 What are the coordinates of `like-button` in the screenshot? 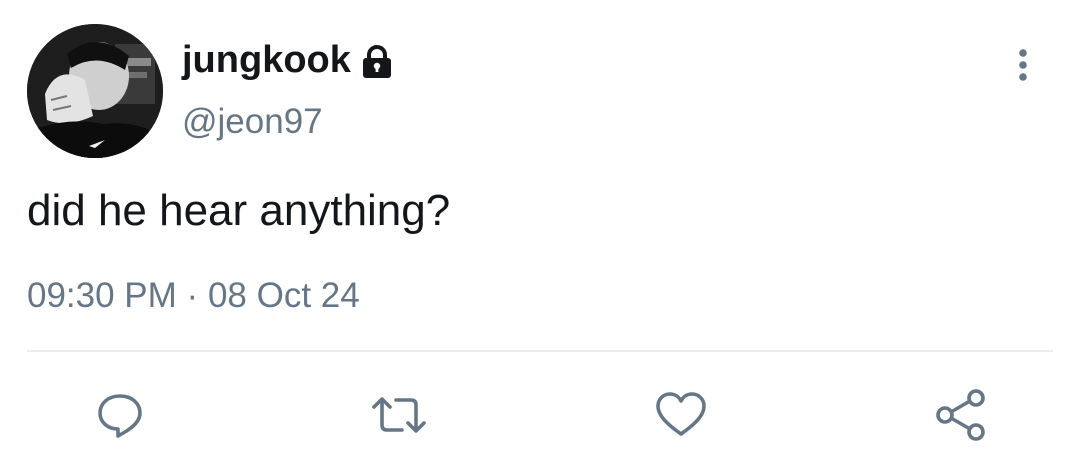 It's located at (681, 415).